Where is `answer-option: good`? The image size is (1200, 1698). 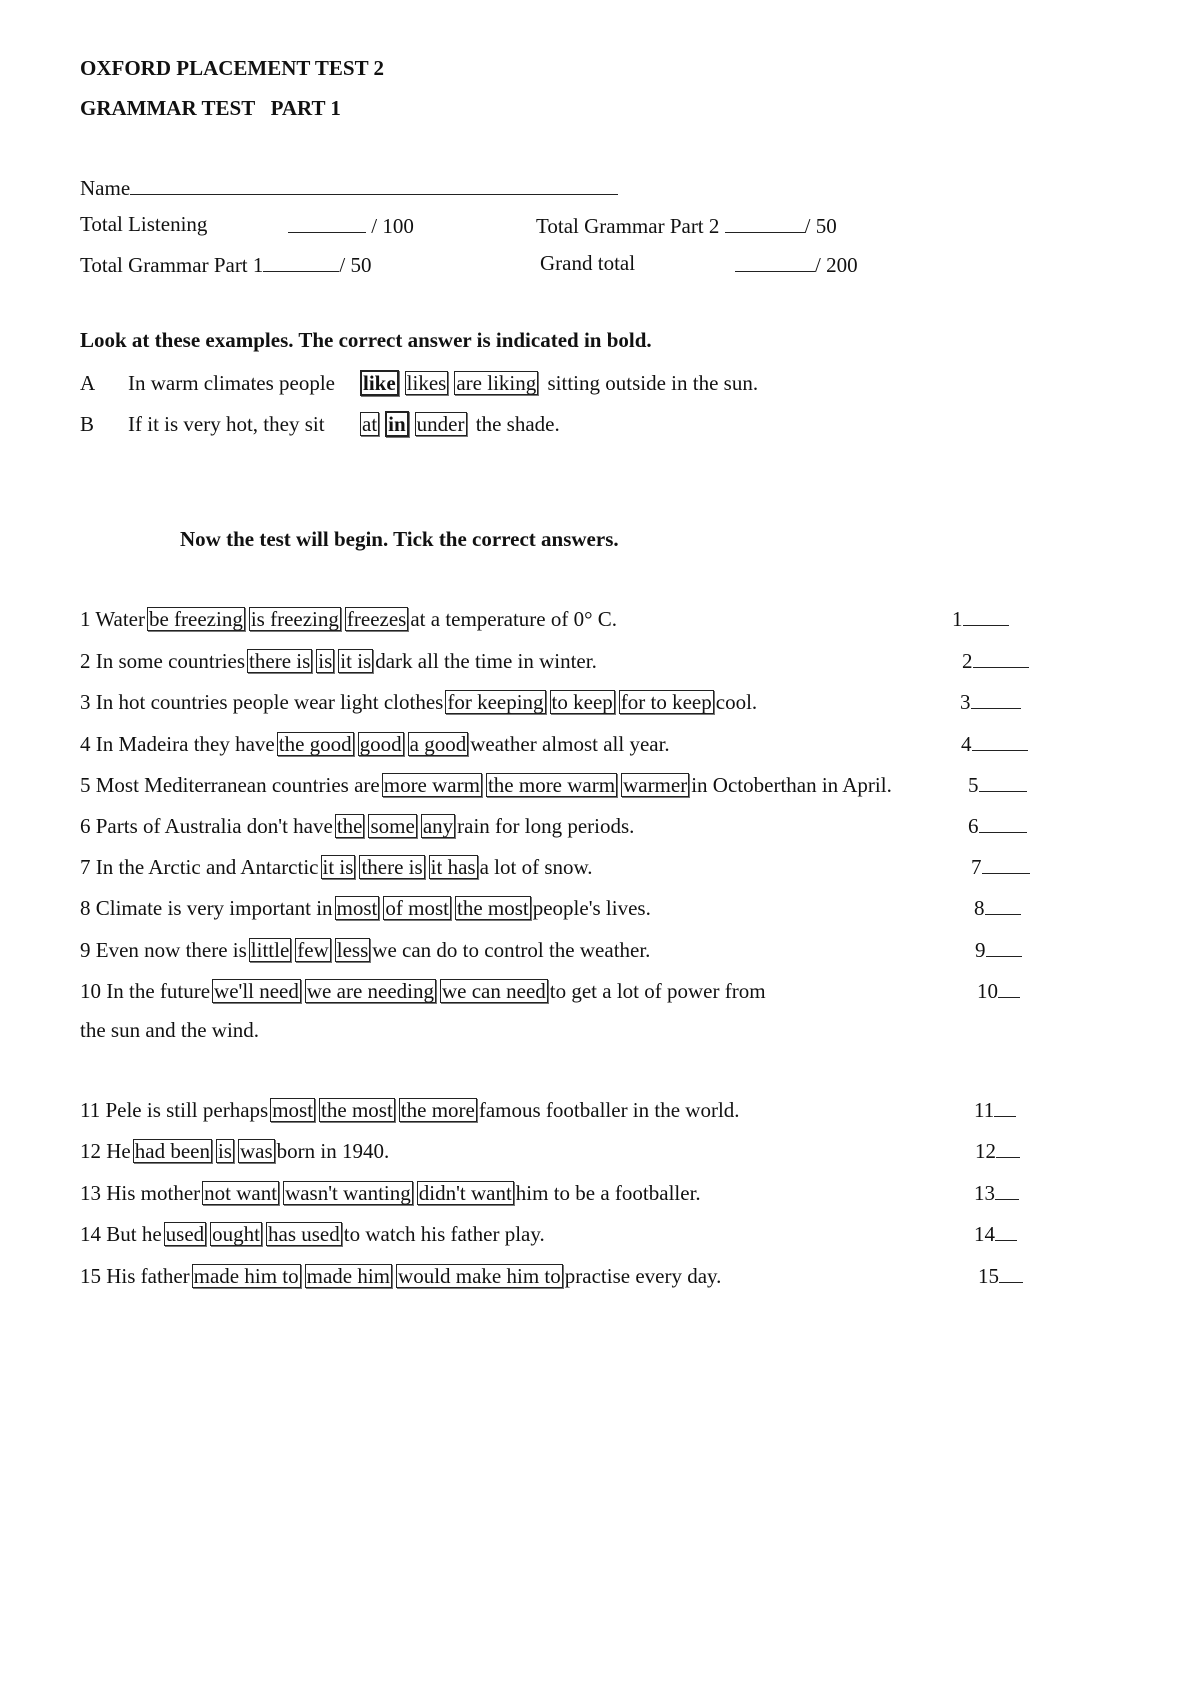 answer-option: good is located at coordinates (380, 744).